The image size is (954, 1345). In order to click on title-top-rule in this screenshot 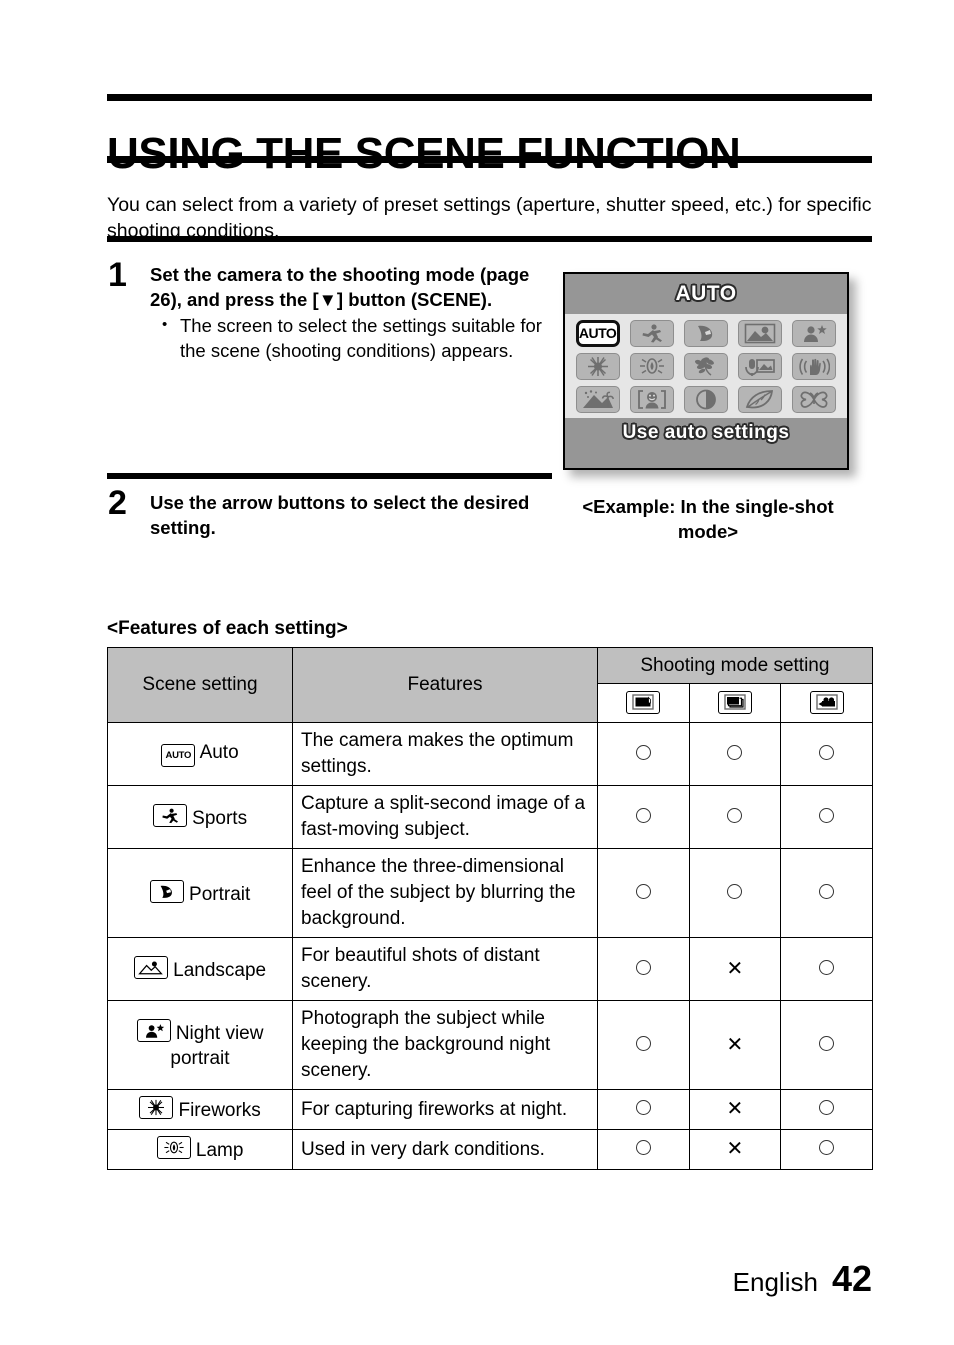, I will do `click(489, 97)`.